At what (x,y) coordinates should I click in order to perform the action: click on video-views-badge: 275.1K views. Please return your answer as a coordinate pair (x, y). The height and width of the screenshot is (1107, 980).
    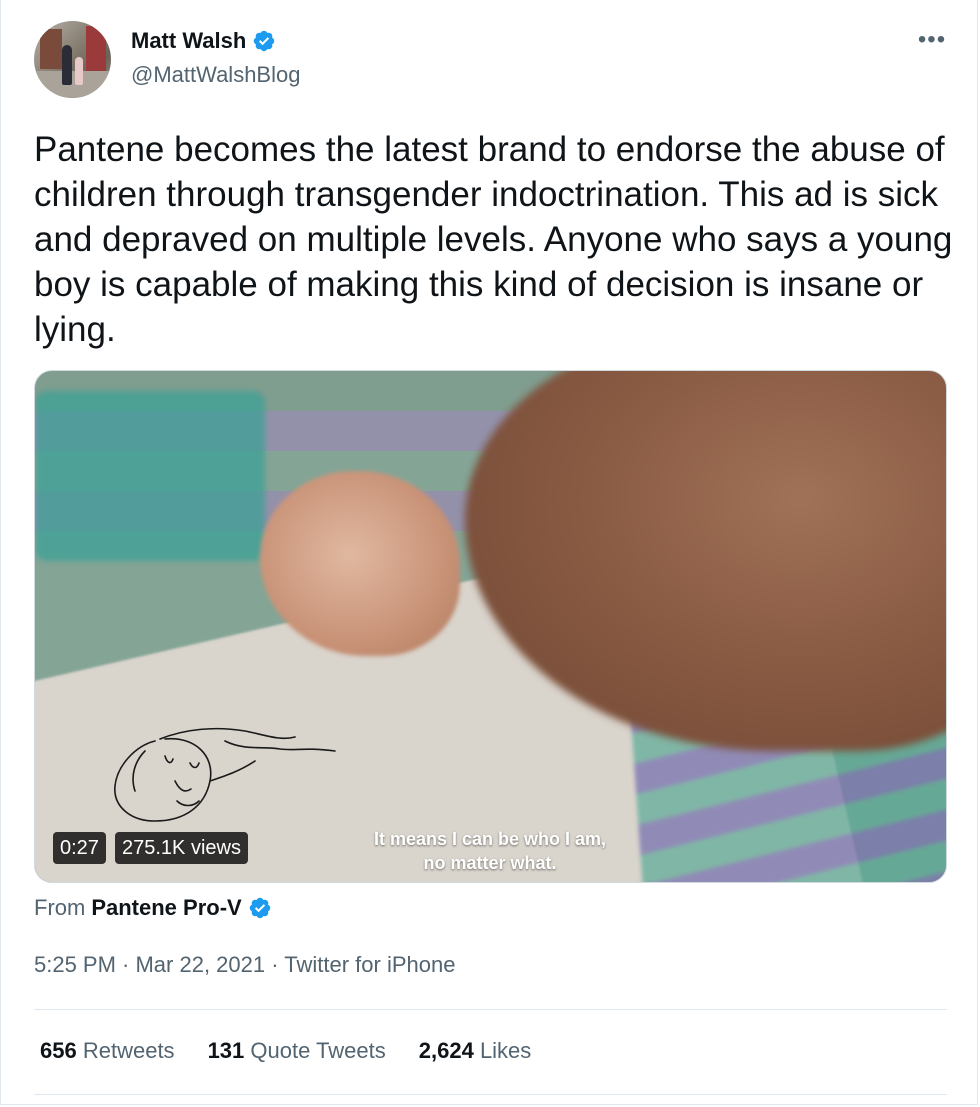
    Looking at the image, I should click on (181, 848).